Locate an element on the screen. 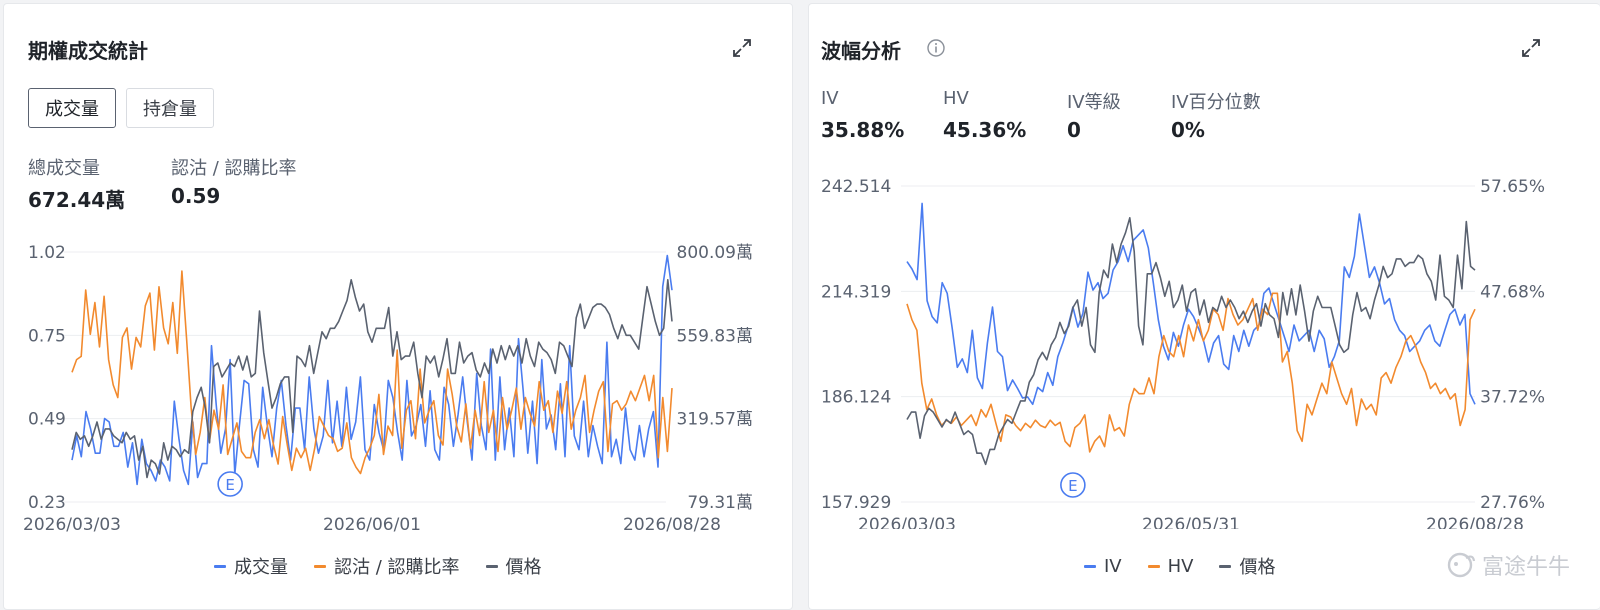  stat-iv-rank-label: IV等級 is located at coordinates (1094, 102).